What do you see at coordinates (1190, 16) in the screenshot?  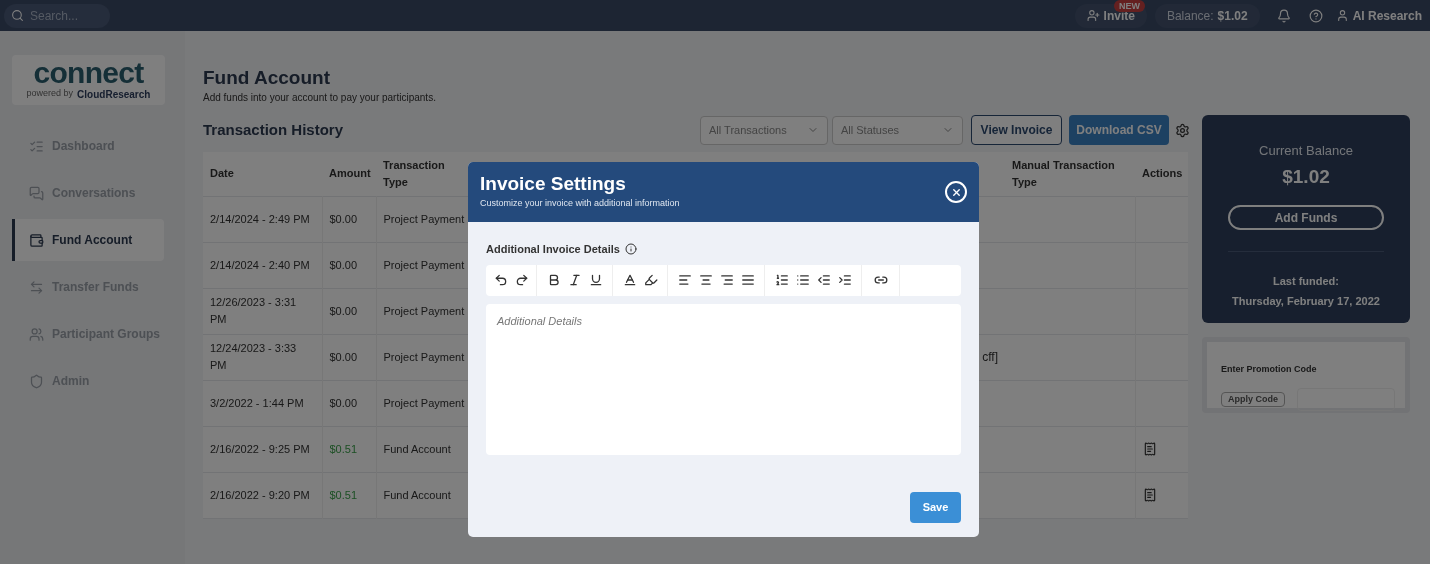 I see `balance-label: Balance:` at bounding box center [1190, 16].